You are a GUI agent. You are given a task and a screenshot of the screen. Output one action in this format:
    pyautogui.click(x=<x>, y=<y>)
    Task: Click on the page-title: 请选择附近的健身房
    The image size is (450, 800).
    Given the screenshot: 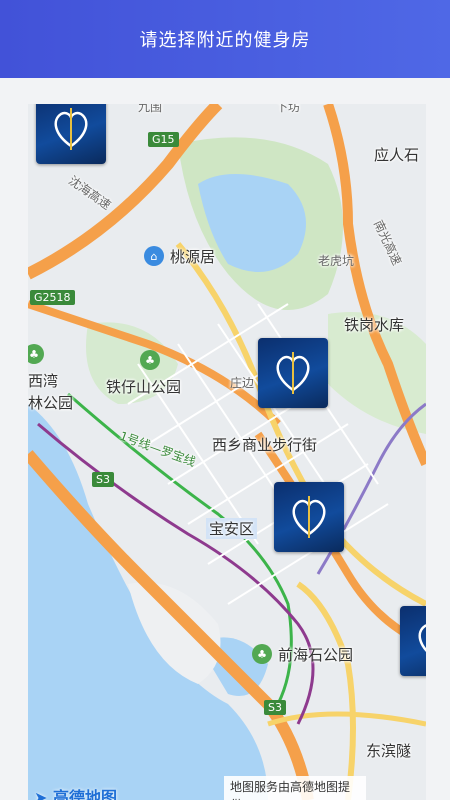 What is the action you would take?
    pyautogui.click(x=225, y=40)
    